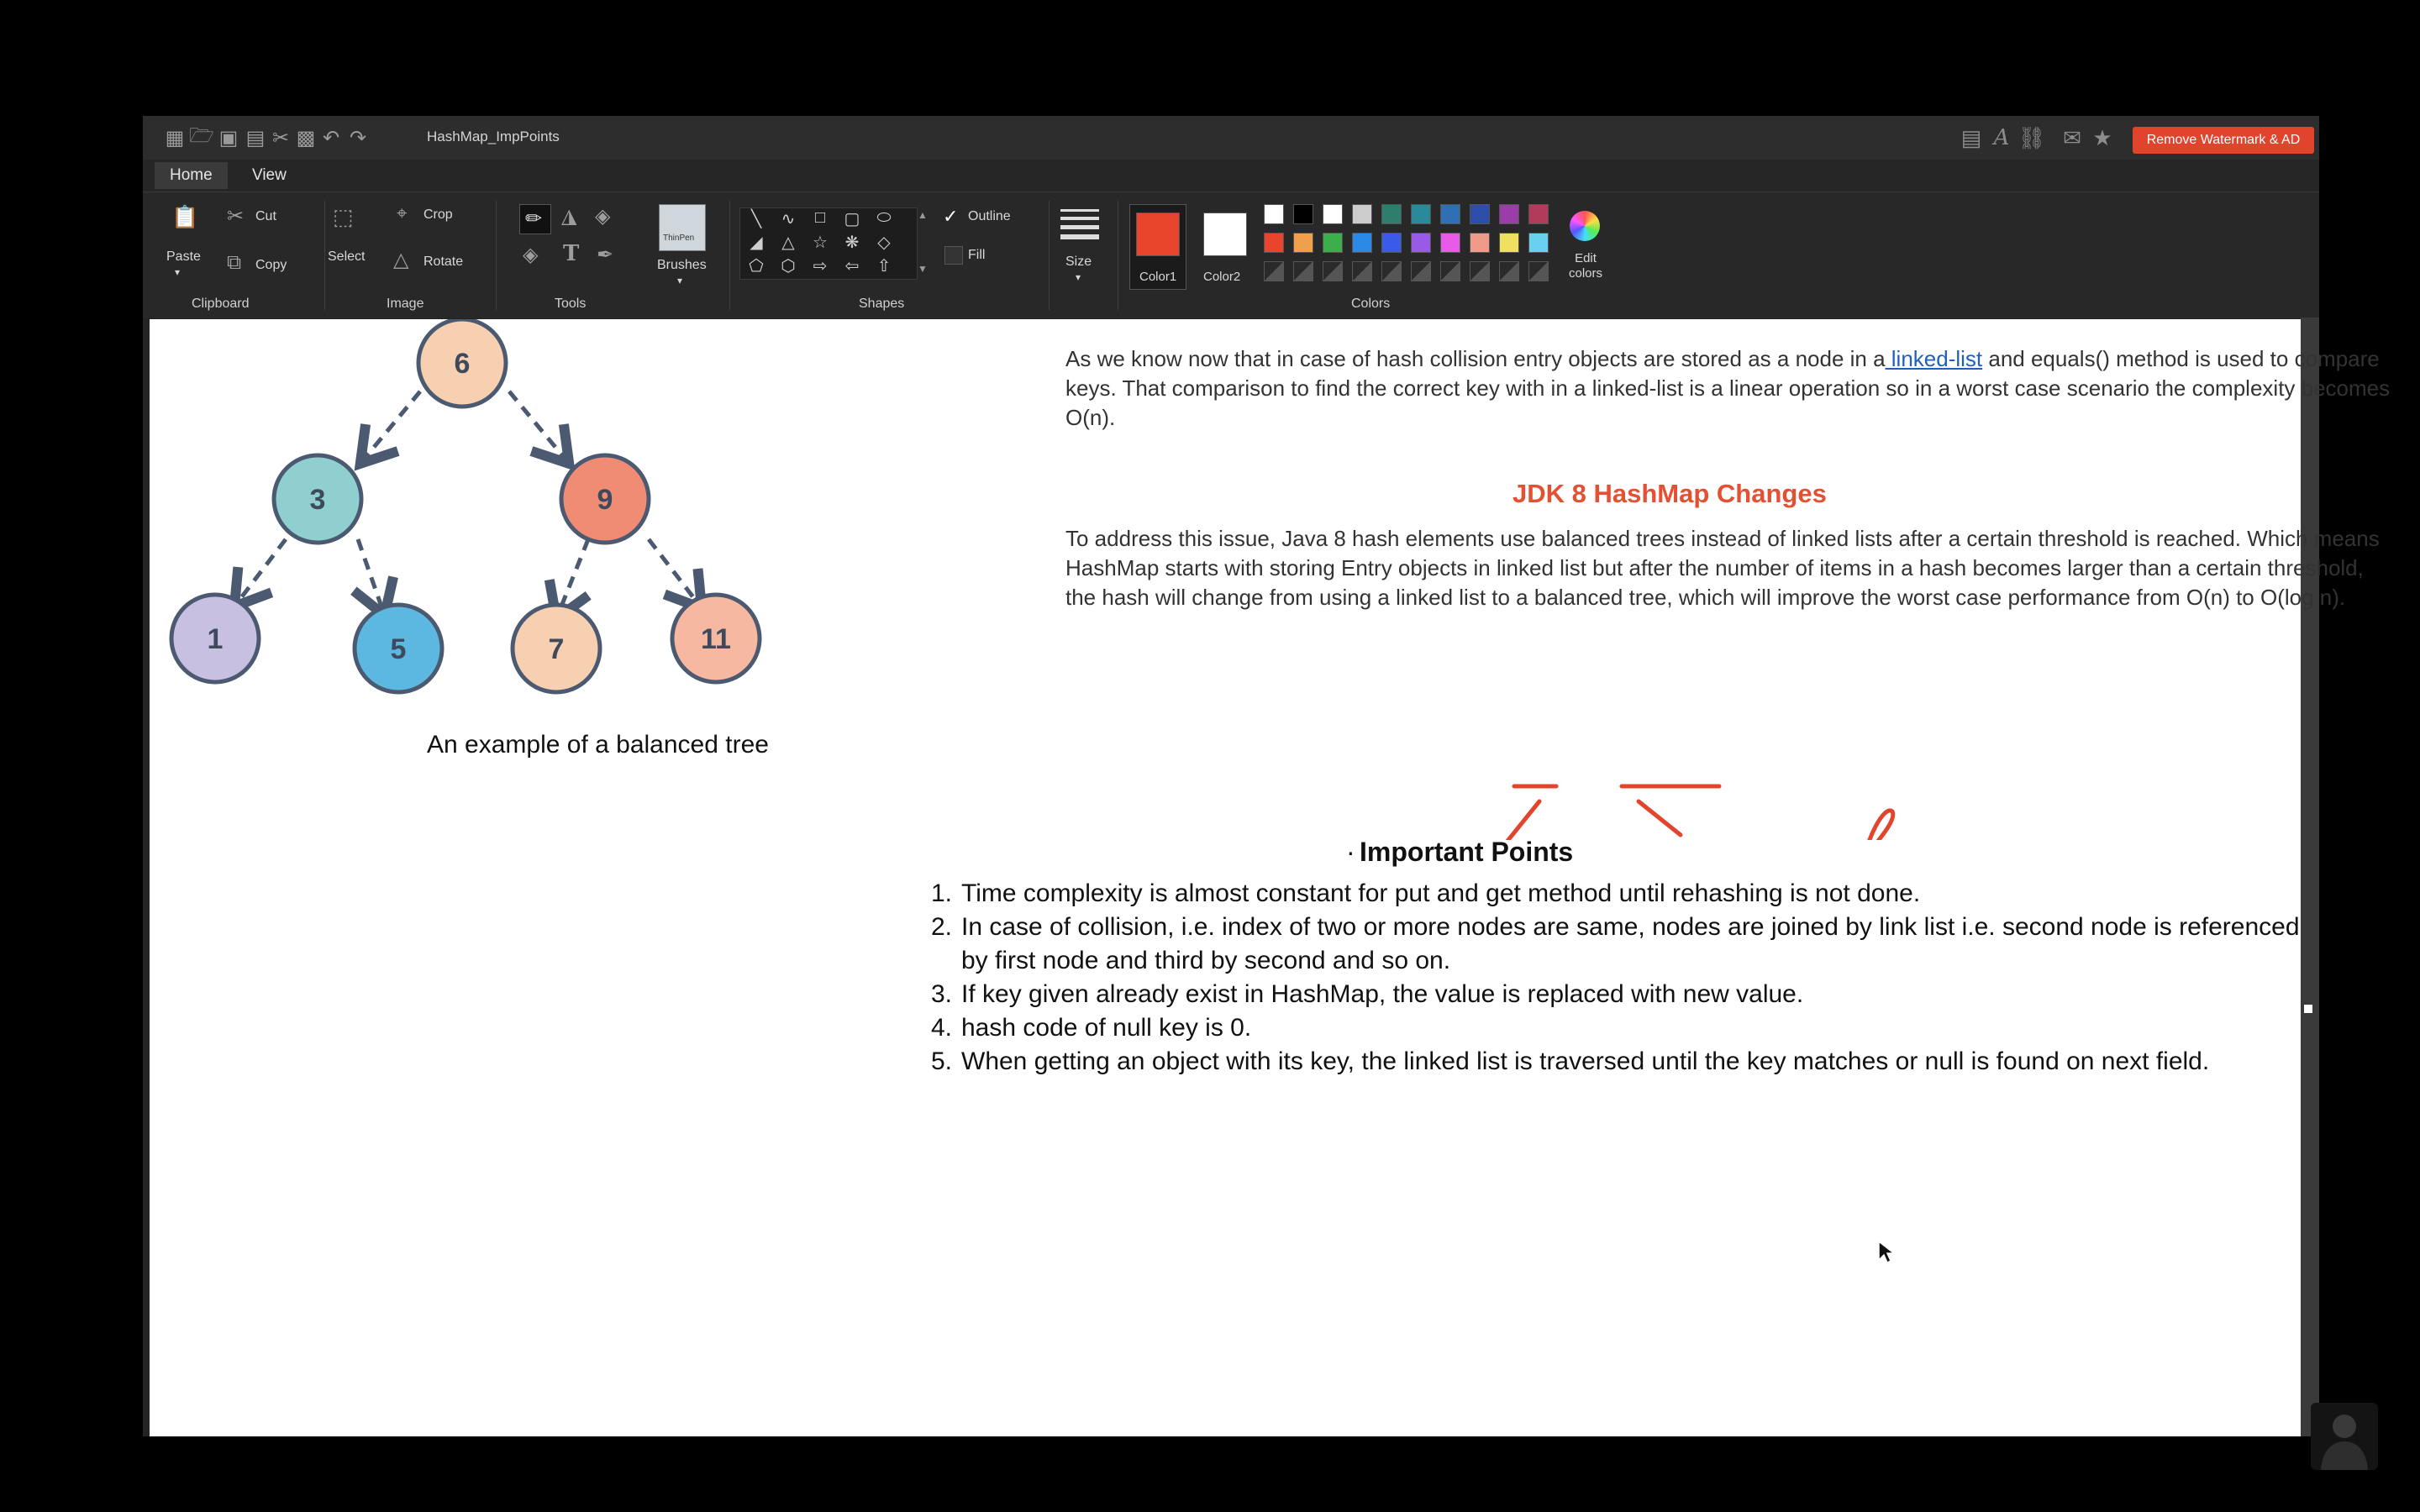 This screenshot has height=1512, width=2420. What do you see at coordinates (306, 138) in the screenshot?
I see `paste-quick-icon: ▩` at bounding box center [306, 138].